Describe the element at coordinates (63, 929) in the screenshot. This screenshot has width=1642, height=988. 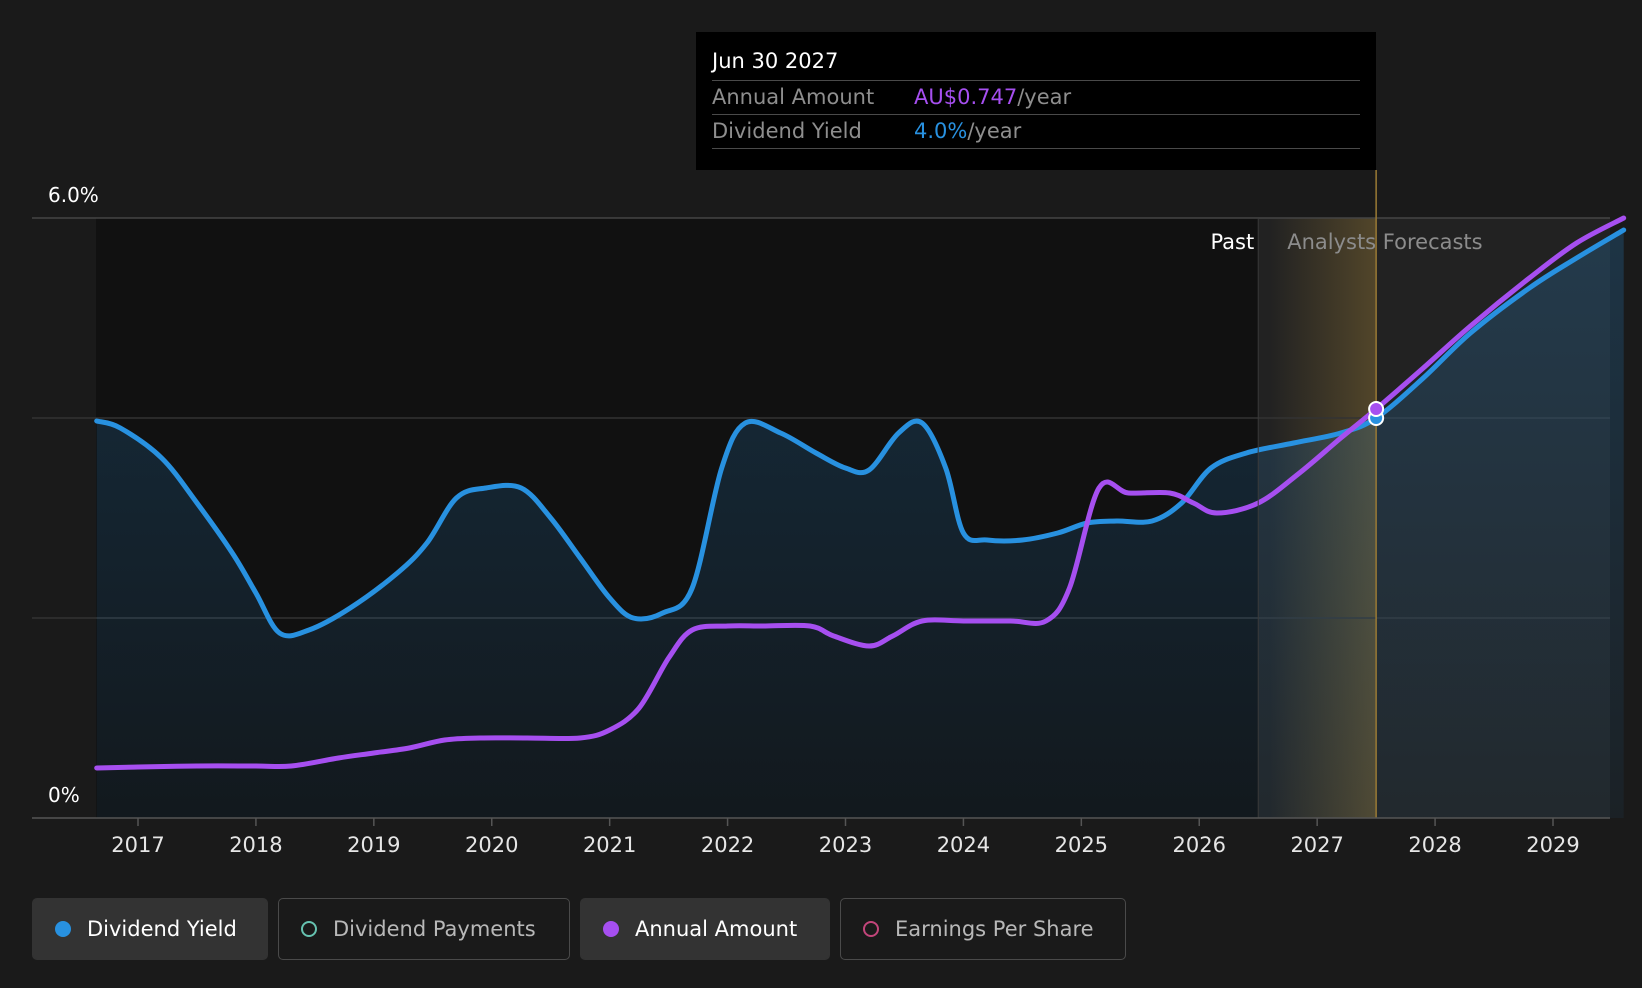
I see `dividend-yield-dot-icon` at that location.